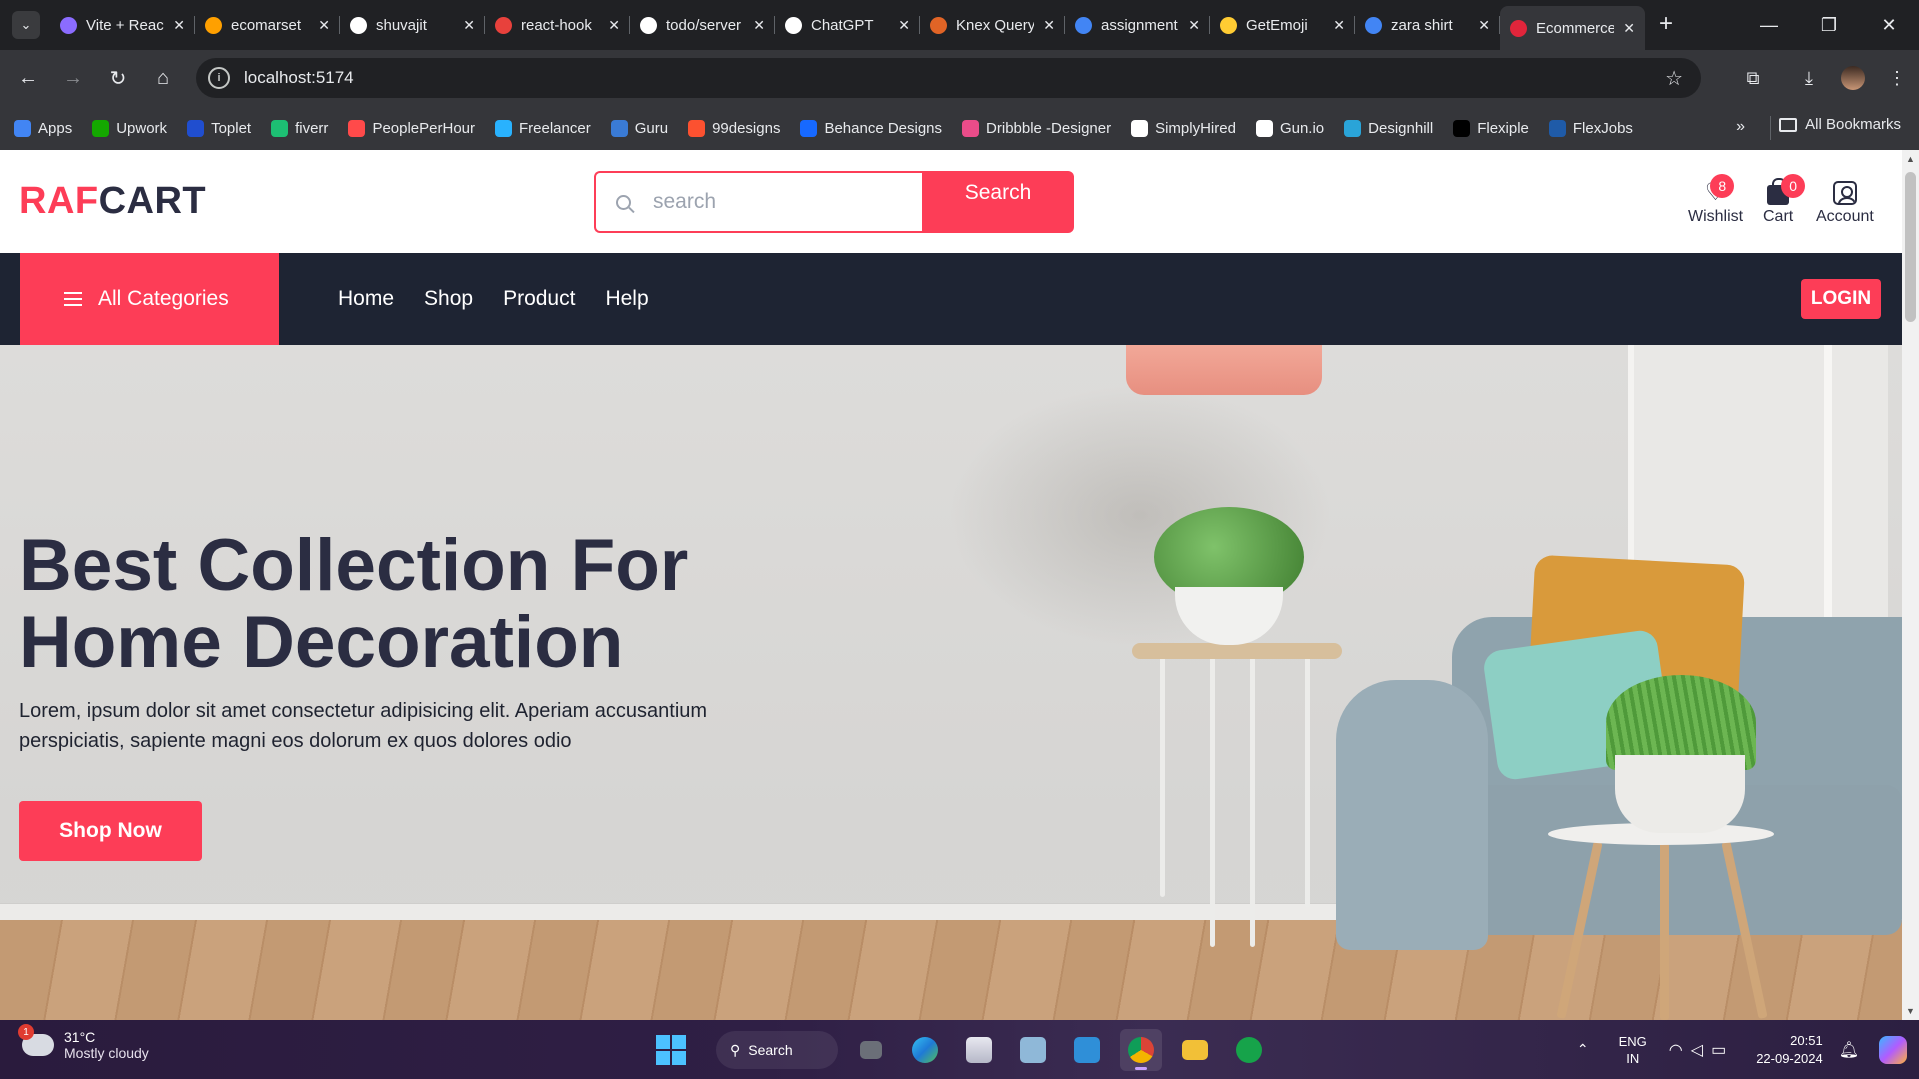 The width and height of the screenshot is (1919, 1079). What do you see at coordinates (1910, 247) in the screenshot?
I see `scroll-thumb` at bounding box center [1910, 247].